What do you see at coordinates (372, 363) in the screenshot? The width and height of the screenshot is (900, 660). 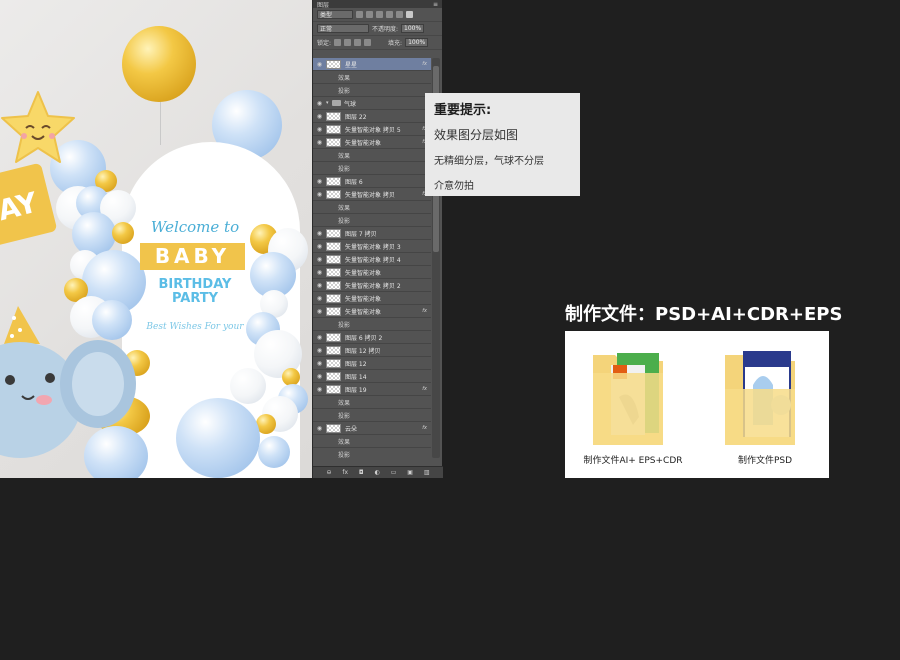 I see `layer-row: ◉ 图层 12` at bounding box center [372, 363].